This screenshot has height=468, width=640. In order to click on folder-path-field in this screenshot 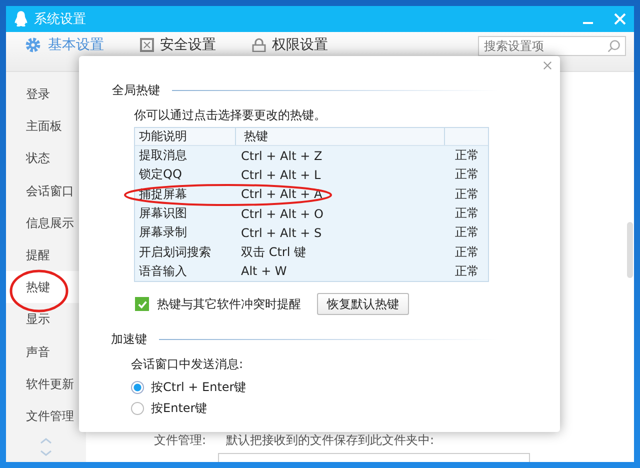, I will do `click(374, 457)`.